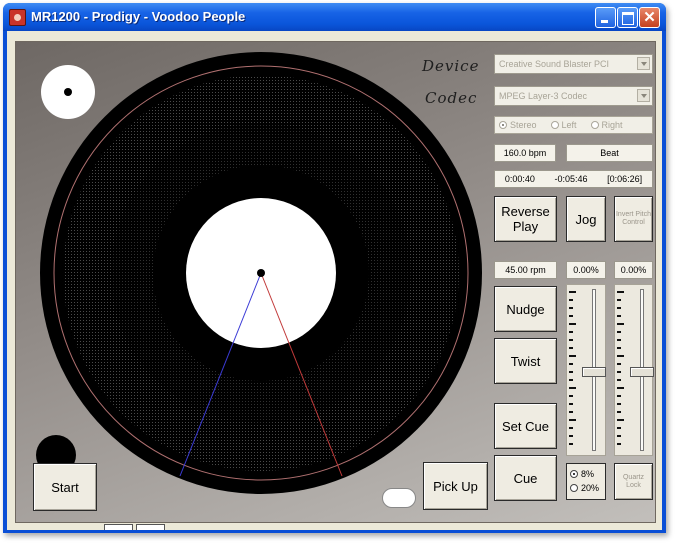  I want to click on title-bar: MR1200 - Prodigy - Voodoo People ✕, so click(334, 17).